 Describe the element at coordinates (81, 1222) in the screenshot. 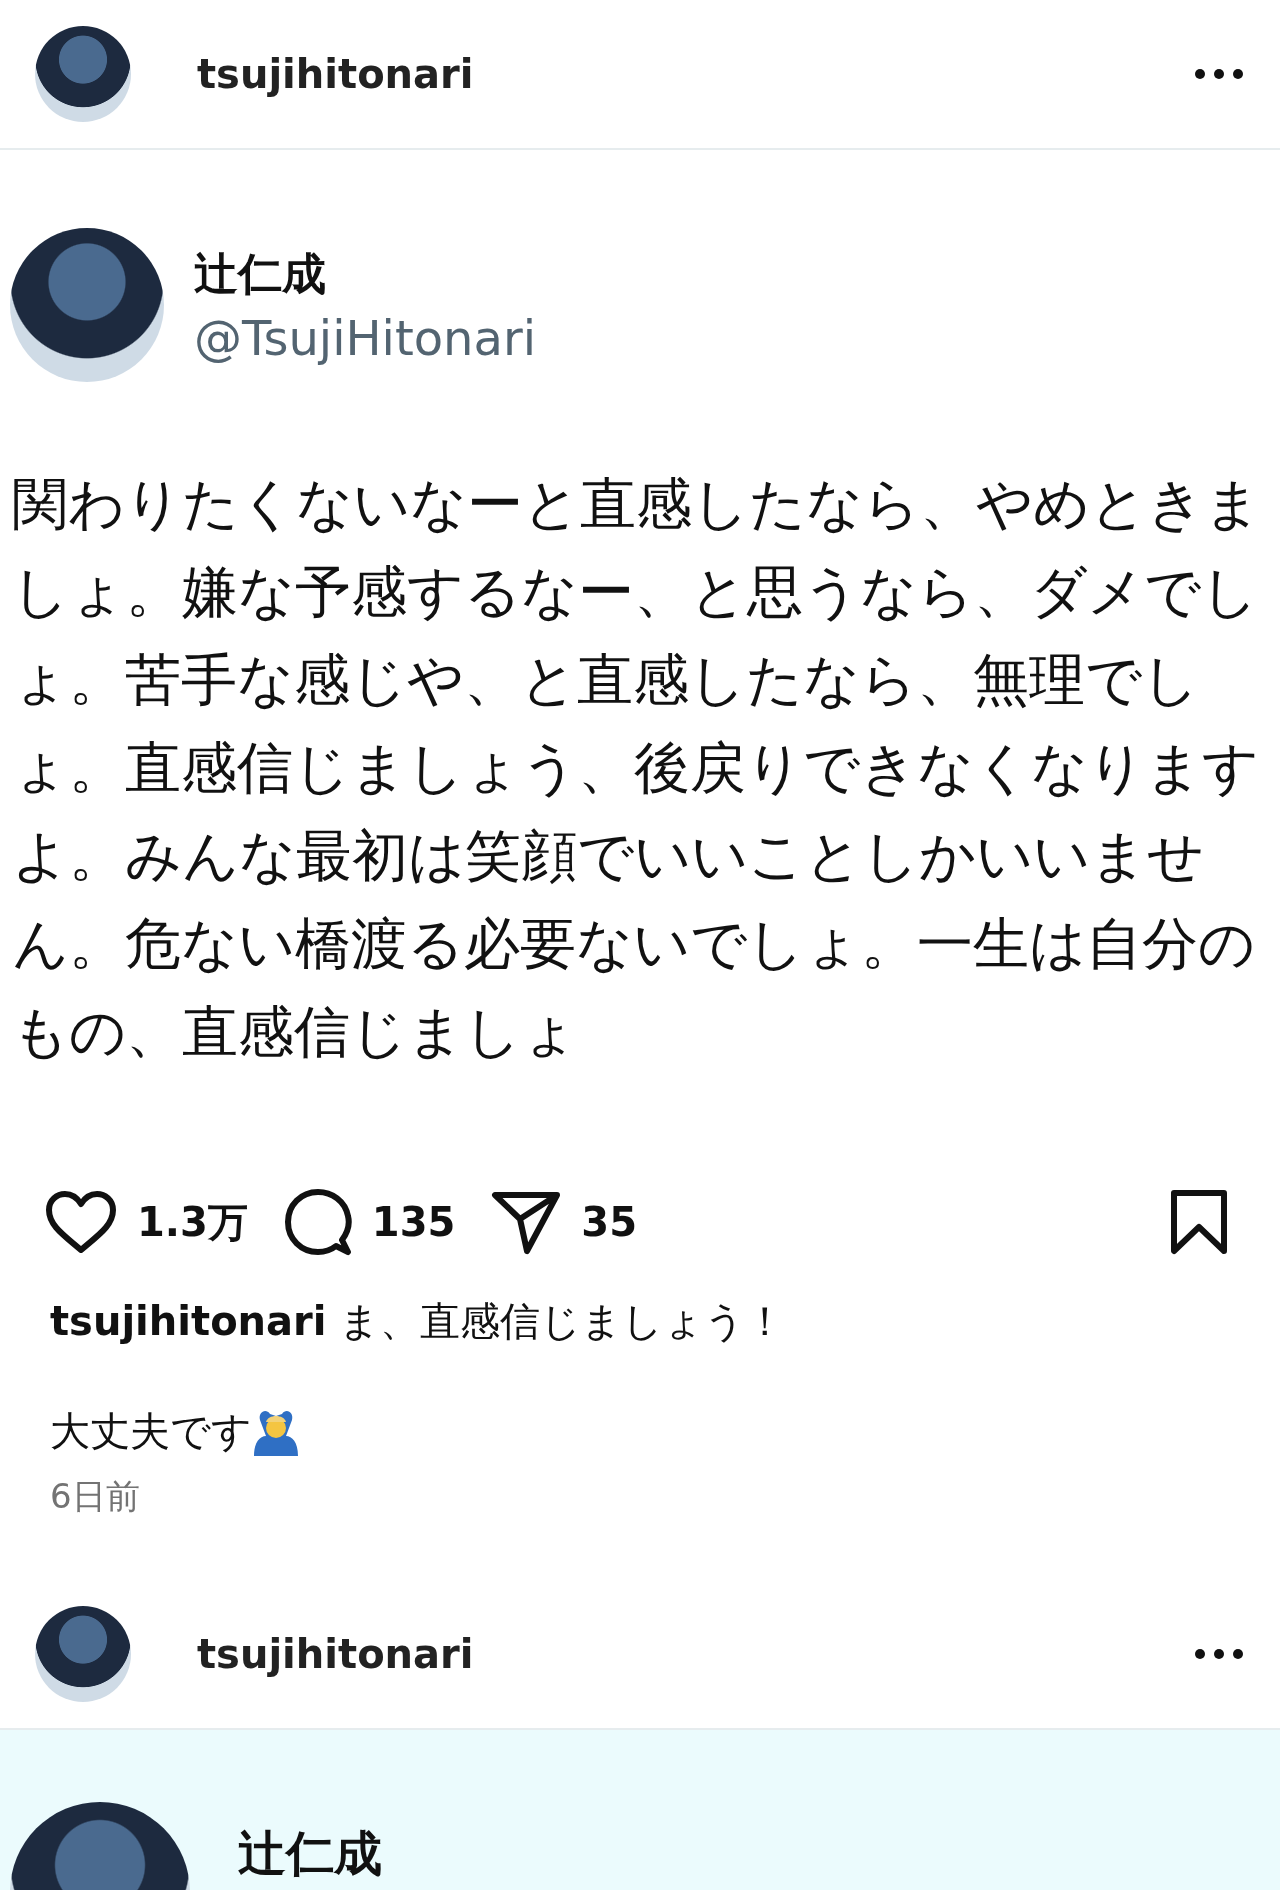

I see `heart-icon` at that location.